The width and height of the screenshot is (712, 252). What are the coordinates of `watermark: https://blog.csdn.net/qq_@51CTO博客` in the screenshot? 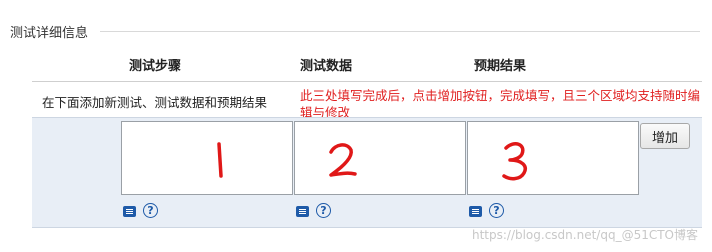 It's located at (584, 235).